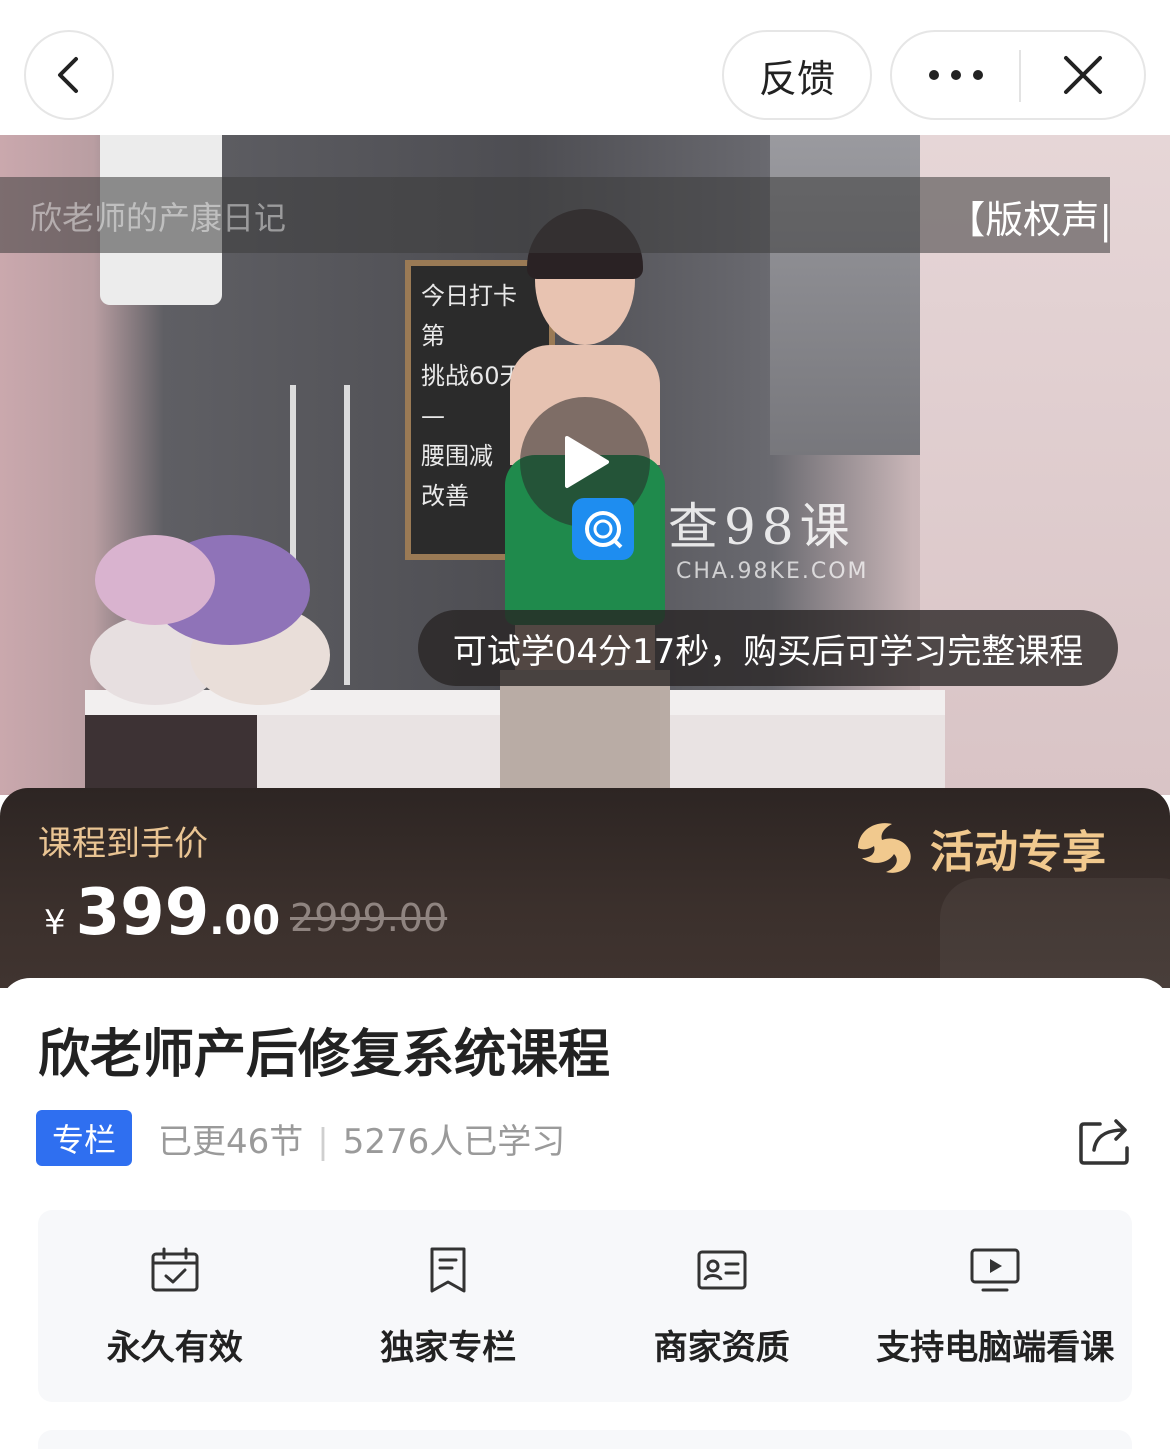 The height and width of the screenshot is (1449, 1170). Describe the element at coordinates (722, 1306) in the screenshot. I see `feature-item-qualification: 商家资质` at that location.